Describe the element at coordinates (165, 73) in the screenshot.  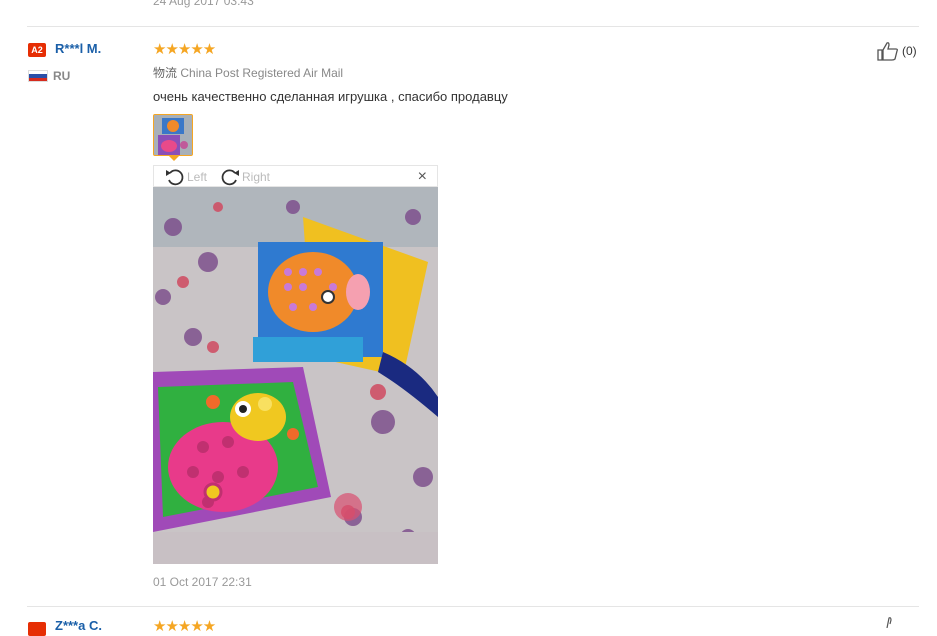
I see `shipping-label: 物流` at that location.